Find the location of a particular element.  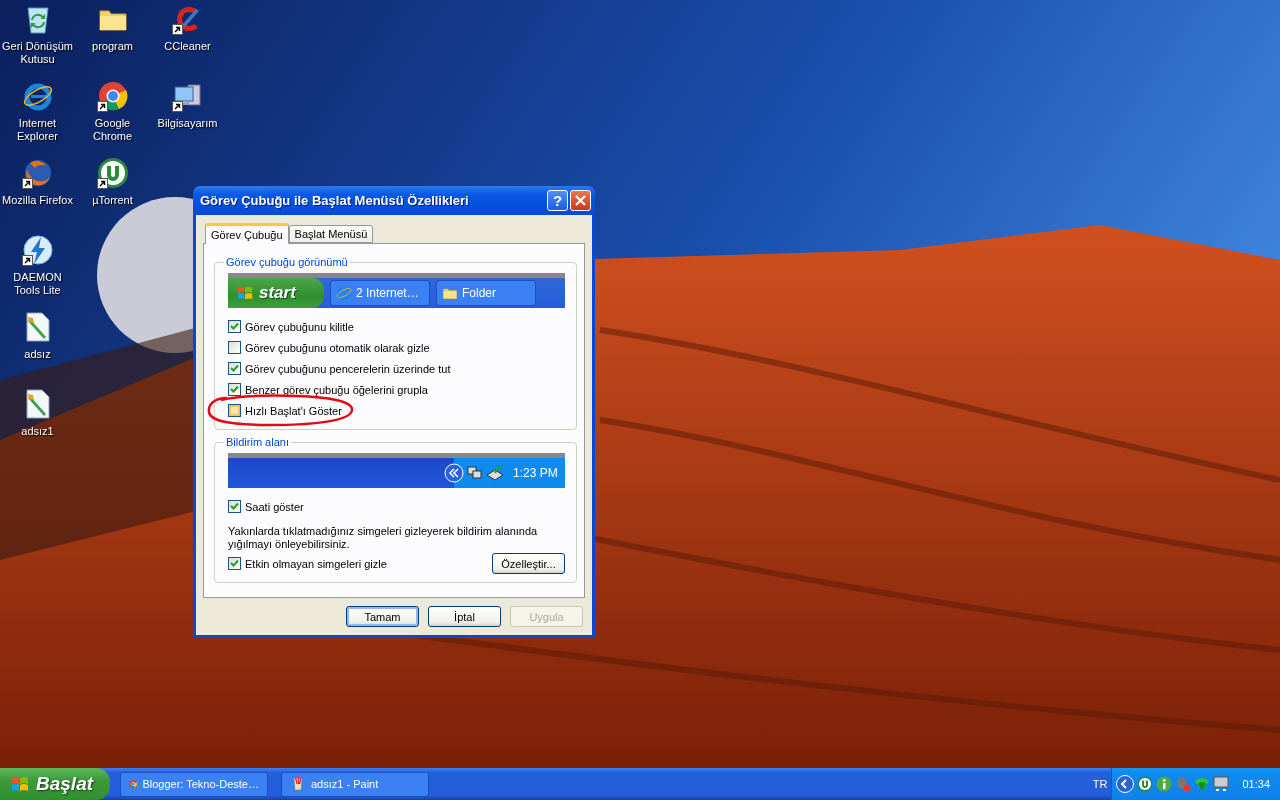

checkbox-label: Görev çubuğunu kilitle is located at coordinates (299, 326).